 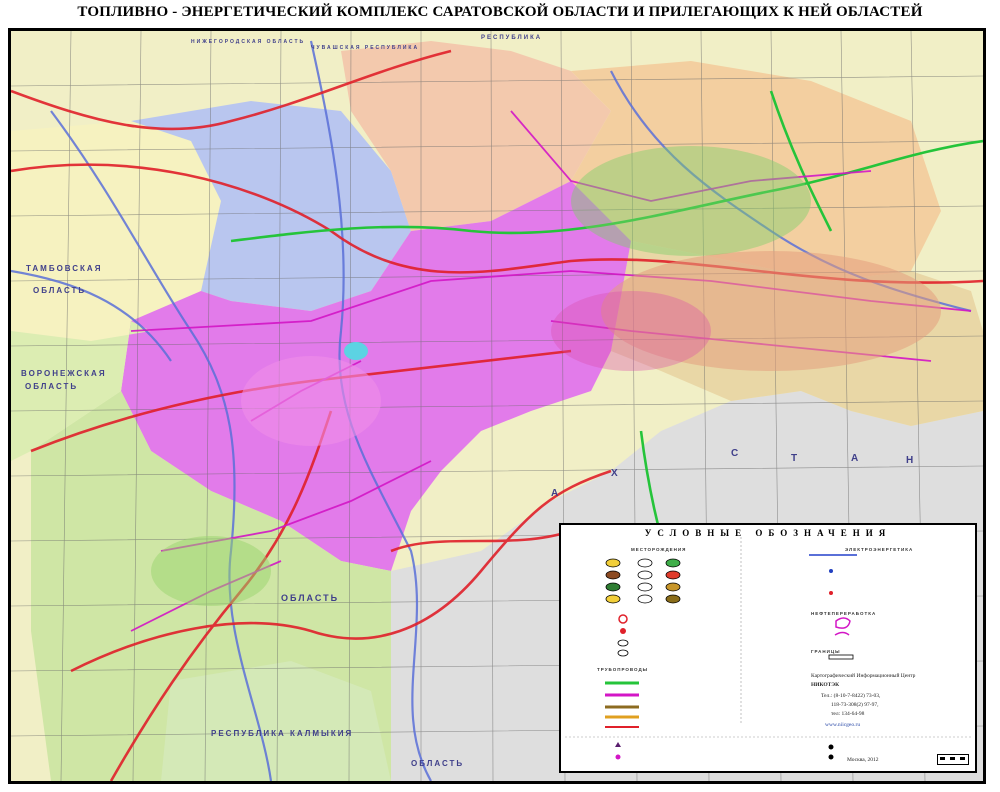 What do you see at coordinates (735, 453) in the screenshot?
I see `label-kazakhstan-s: С` at bounding box center [735, 453].